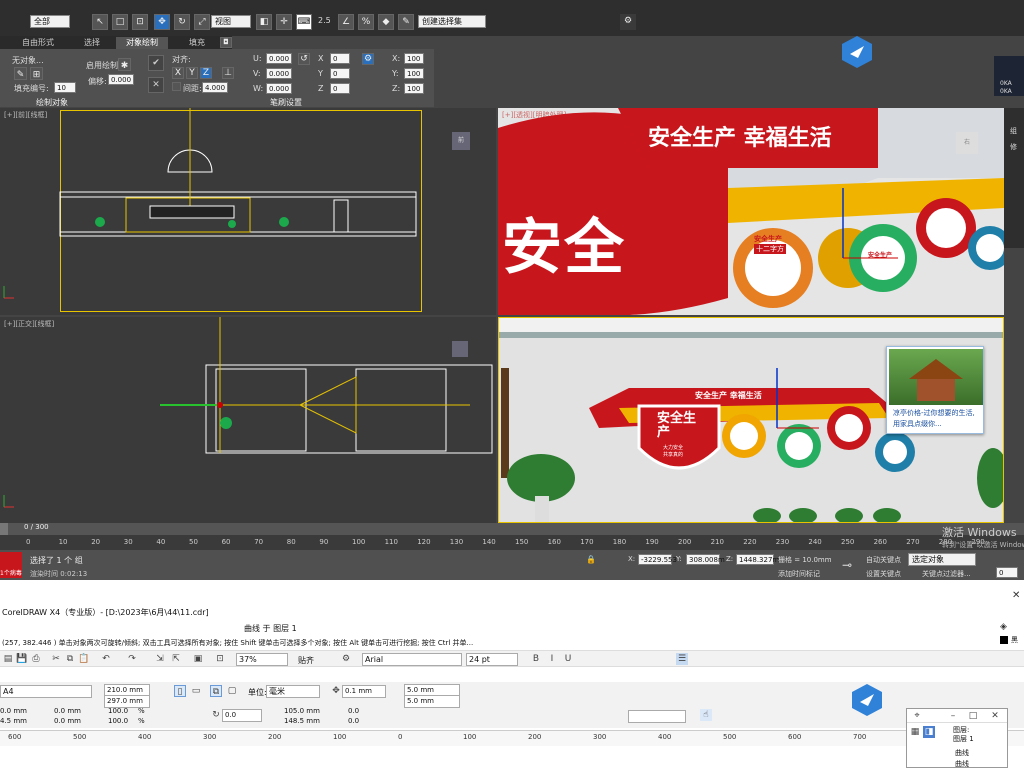 The width and height of the screenshot is (1024, 768). What do you see at coordinates (346, 659) in the screenshot?
I see `options-icon: ⚙` at bounding box center [346, 659].